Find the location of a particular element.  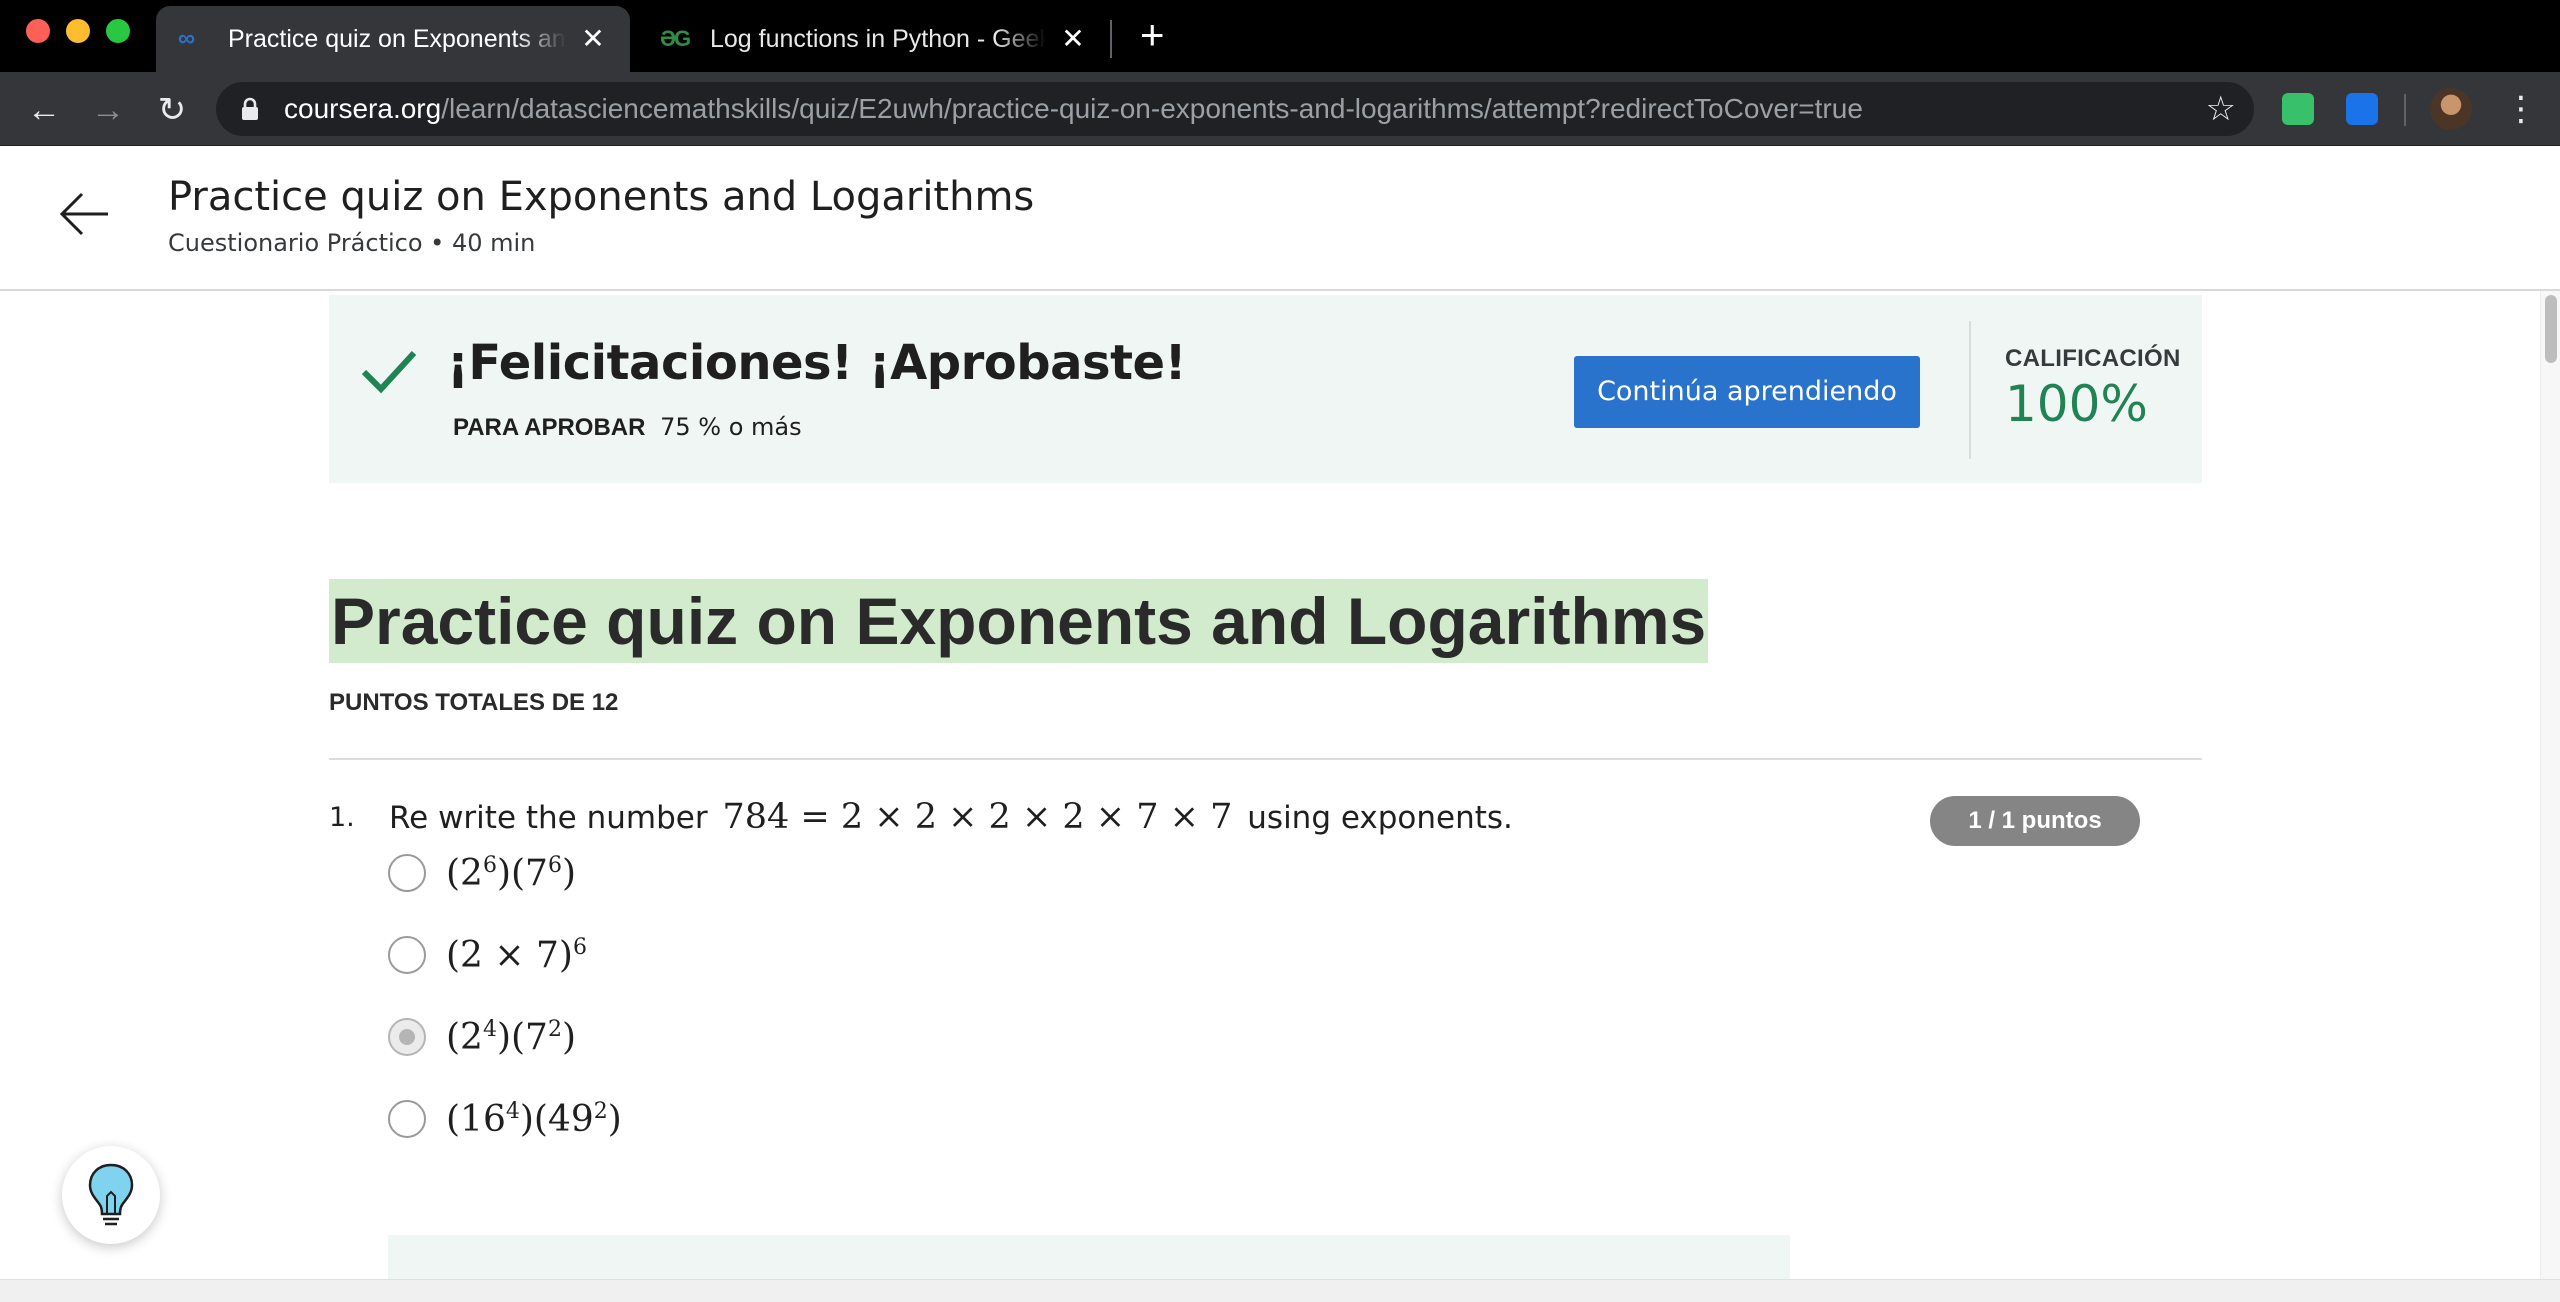

option-label: (24)(72) is located at coordinates (511, 1037).